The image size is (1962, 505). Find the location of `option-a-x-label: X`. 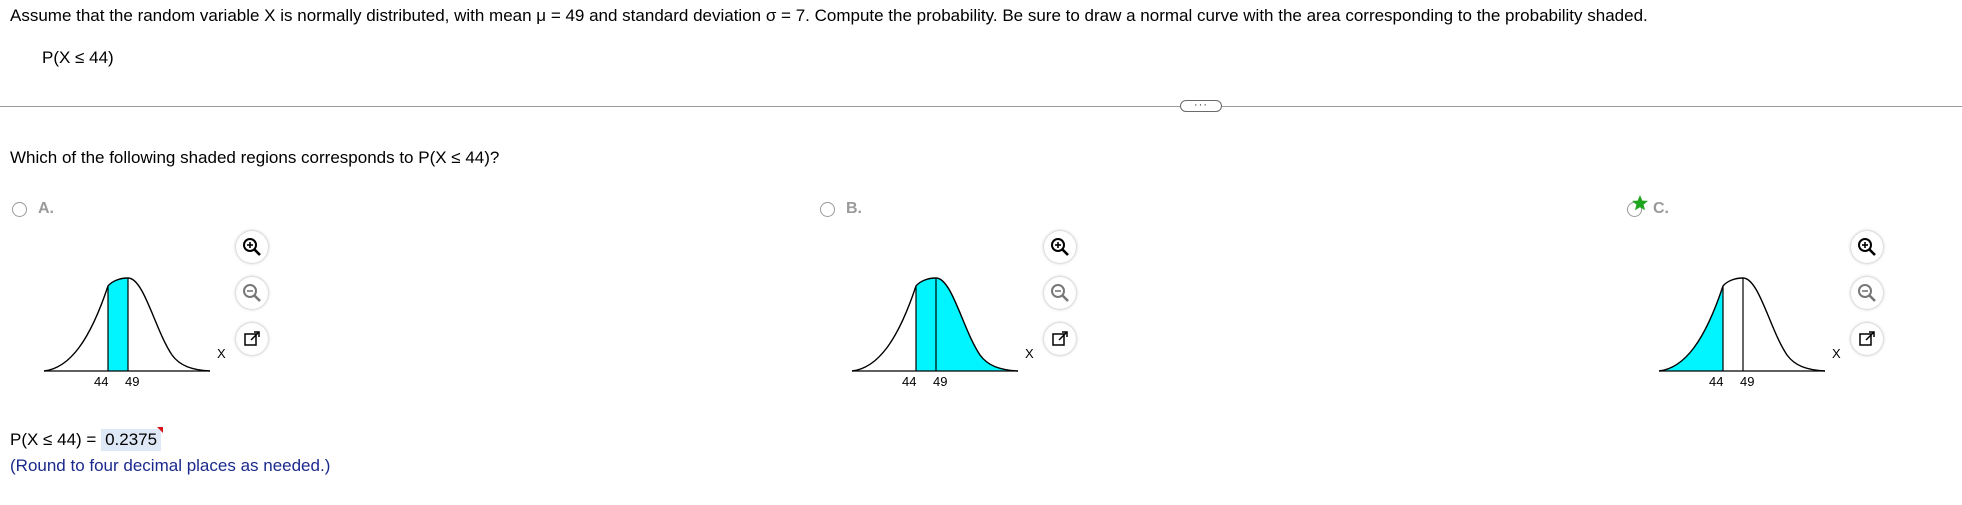

option-a-x-label: X is located at coordinates (221, 353).